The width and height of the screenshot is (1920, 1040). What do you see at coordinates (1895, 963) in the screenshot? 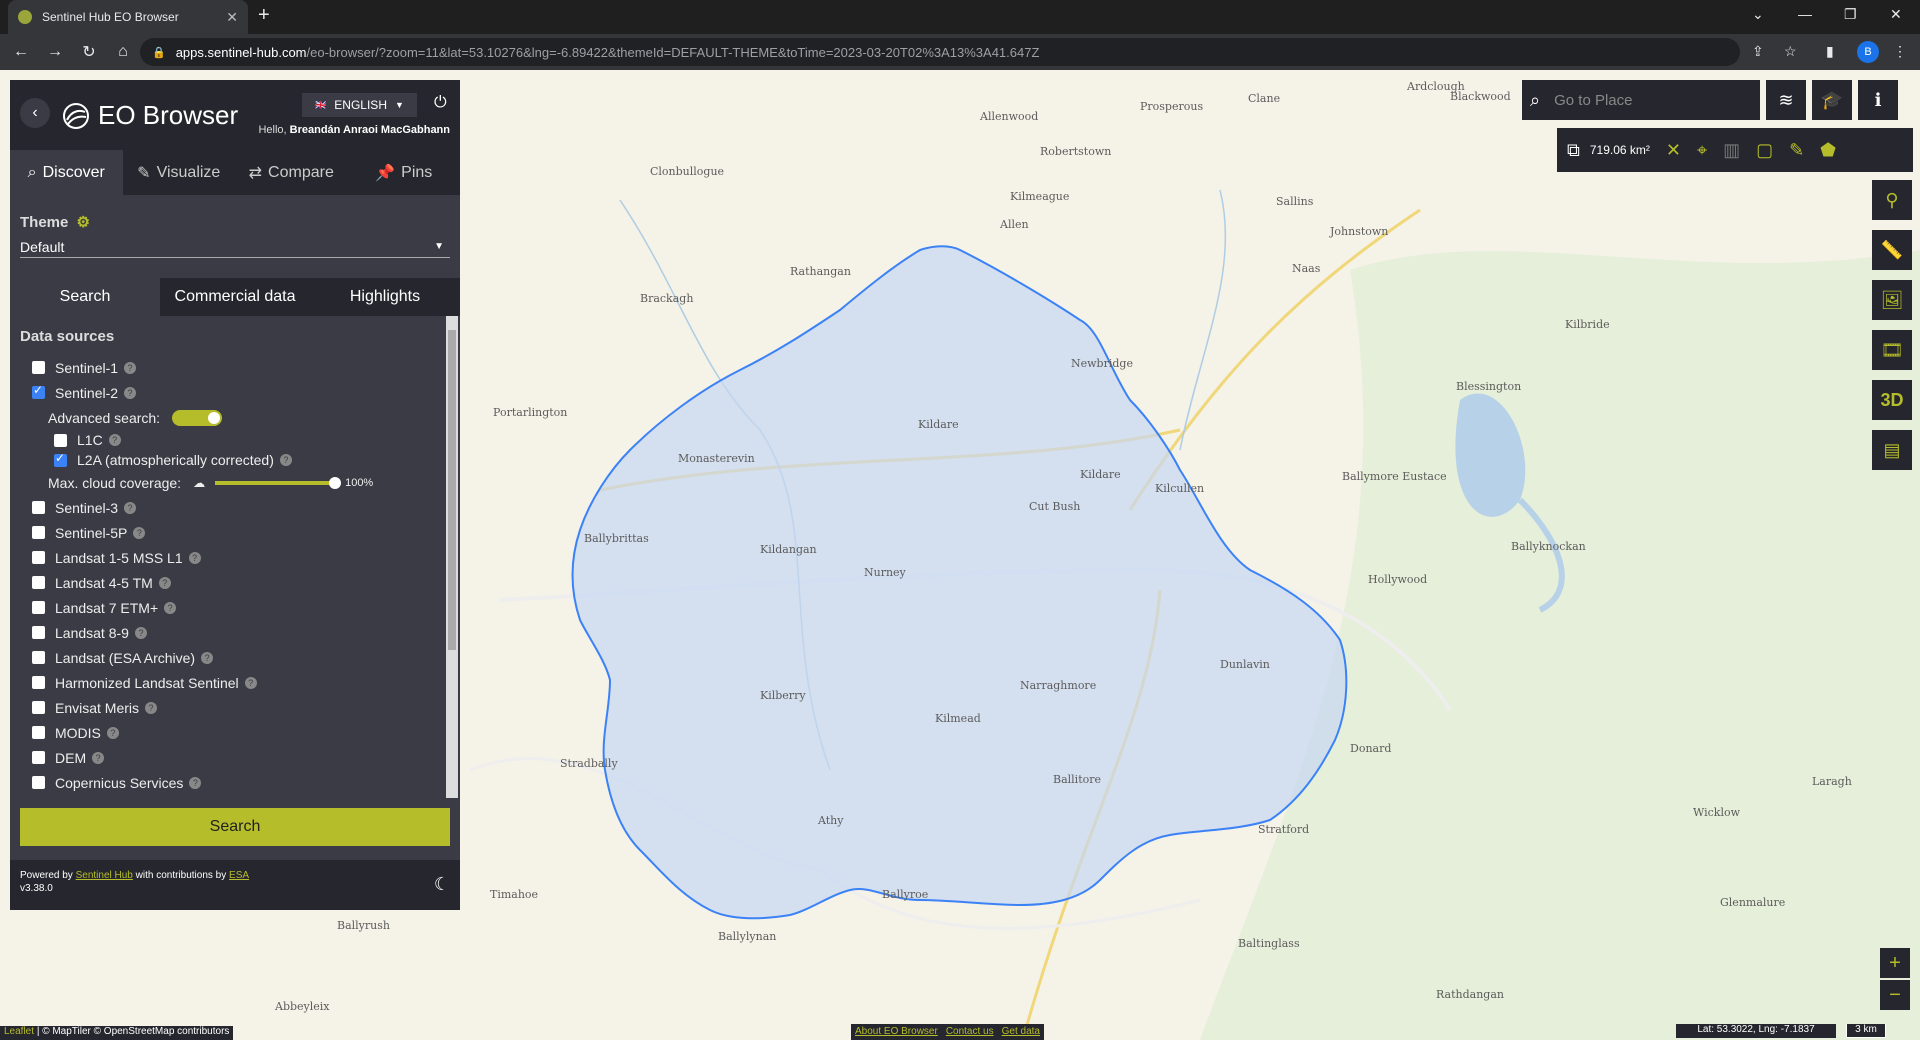
I see `zoom-in-button: +` at bounding box center [1895, 963].